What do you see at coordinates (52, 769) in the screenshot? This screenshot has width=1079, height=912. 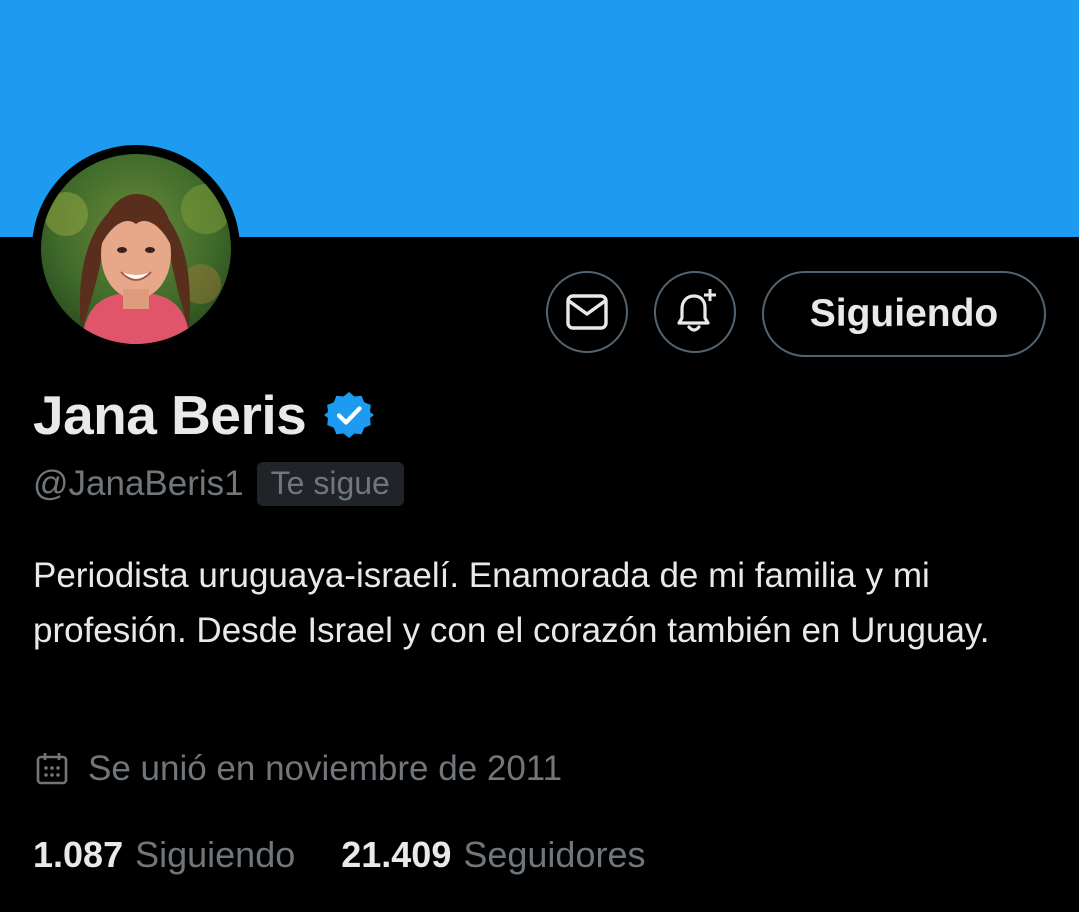 I see `calendar-icon` at bounding box center [52, 769].